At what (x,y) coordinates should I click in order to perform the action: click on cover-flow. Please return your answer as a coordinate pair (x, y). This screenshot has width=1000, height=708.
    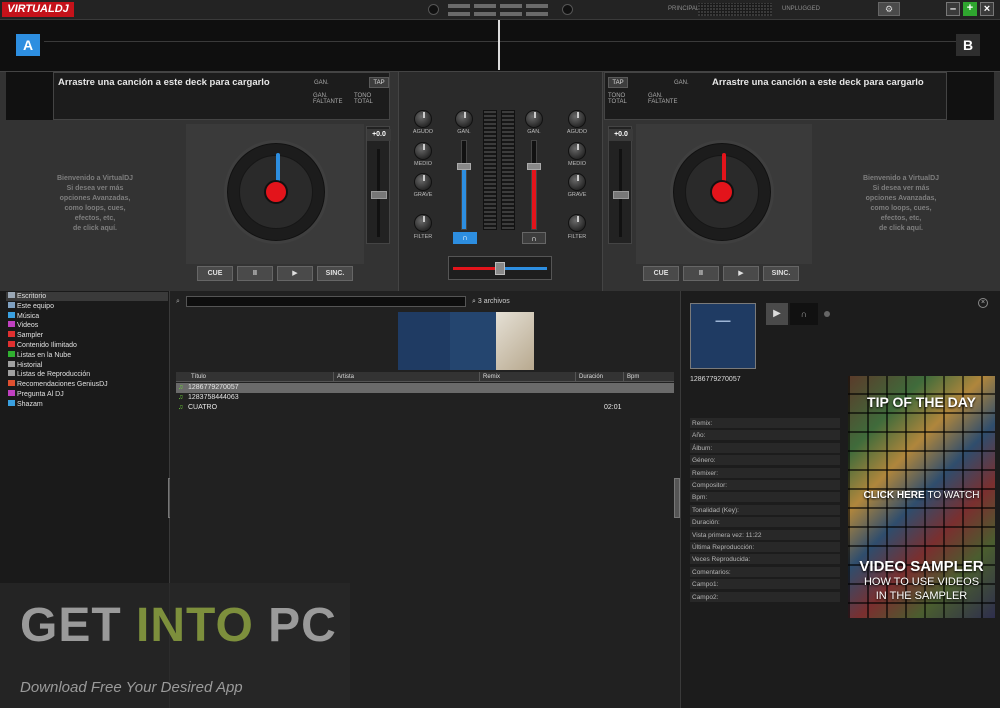
    Looking at the image, I should click on (466, 341).